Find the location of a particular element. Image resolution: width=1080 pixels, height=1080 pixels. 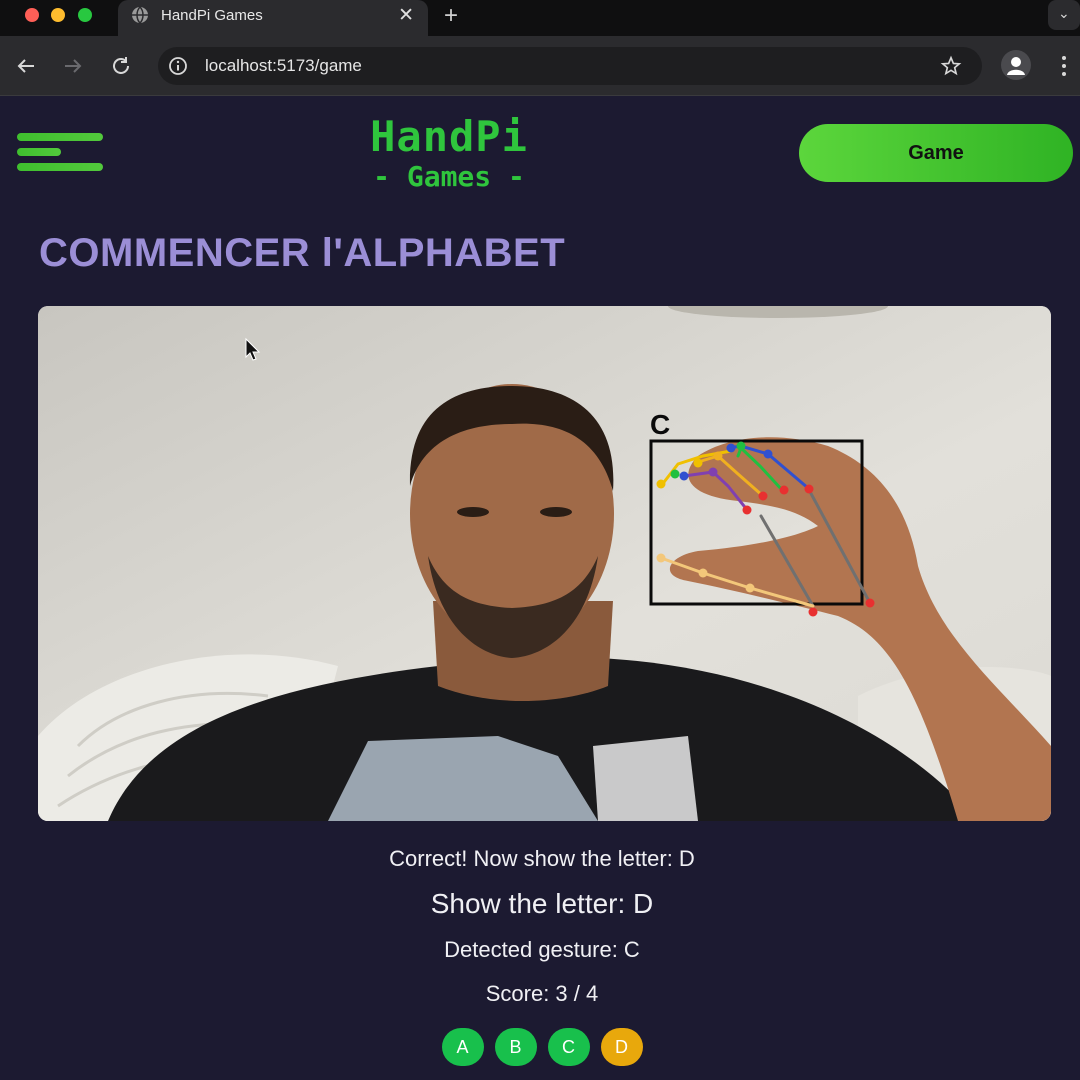

logo-subtitle: - Games - is located at coordinates (449, 176).